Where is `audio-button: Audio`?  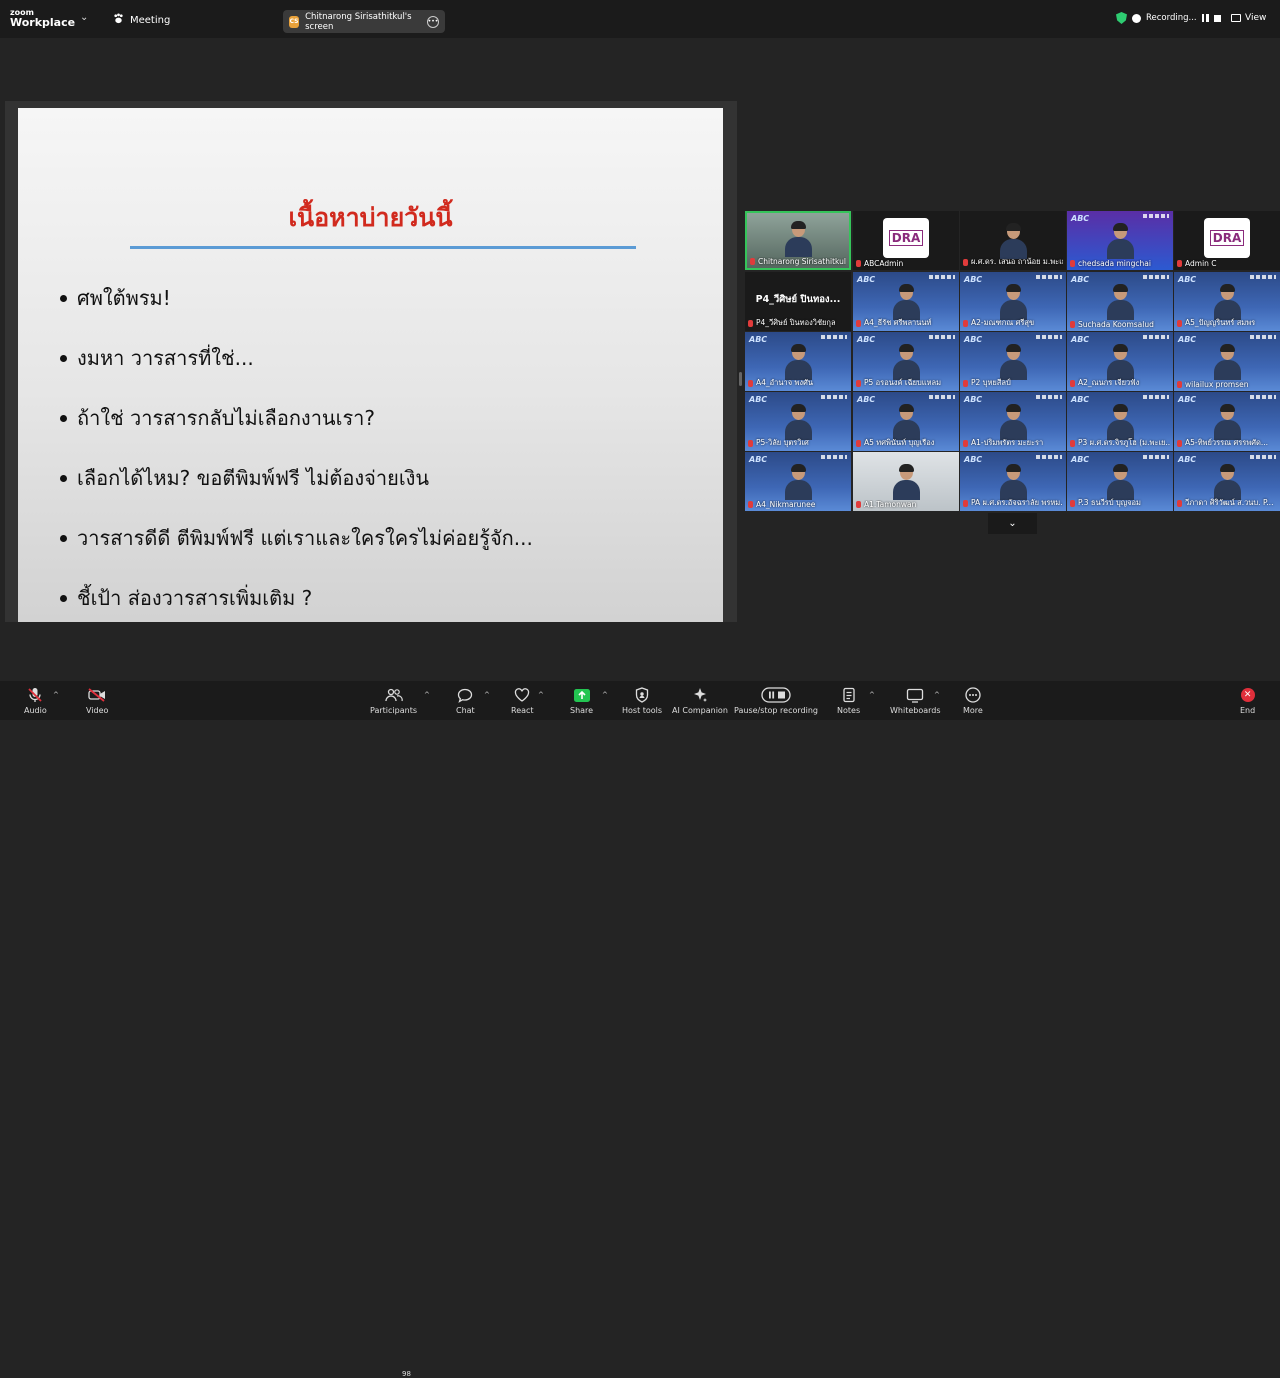 audio-button: Audio is located at coordinates (35, 701).